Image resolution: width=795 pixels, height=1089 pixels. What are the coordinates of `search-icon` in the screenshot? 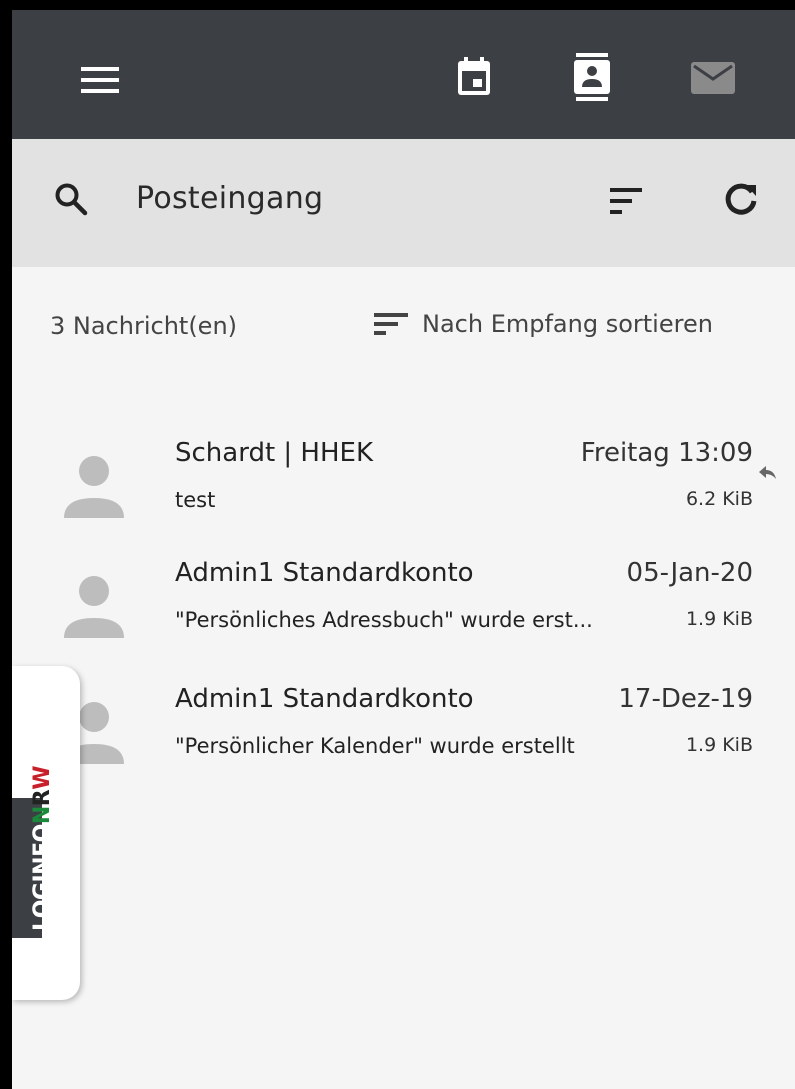 It's located at (74, 202).